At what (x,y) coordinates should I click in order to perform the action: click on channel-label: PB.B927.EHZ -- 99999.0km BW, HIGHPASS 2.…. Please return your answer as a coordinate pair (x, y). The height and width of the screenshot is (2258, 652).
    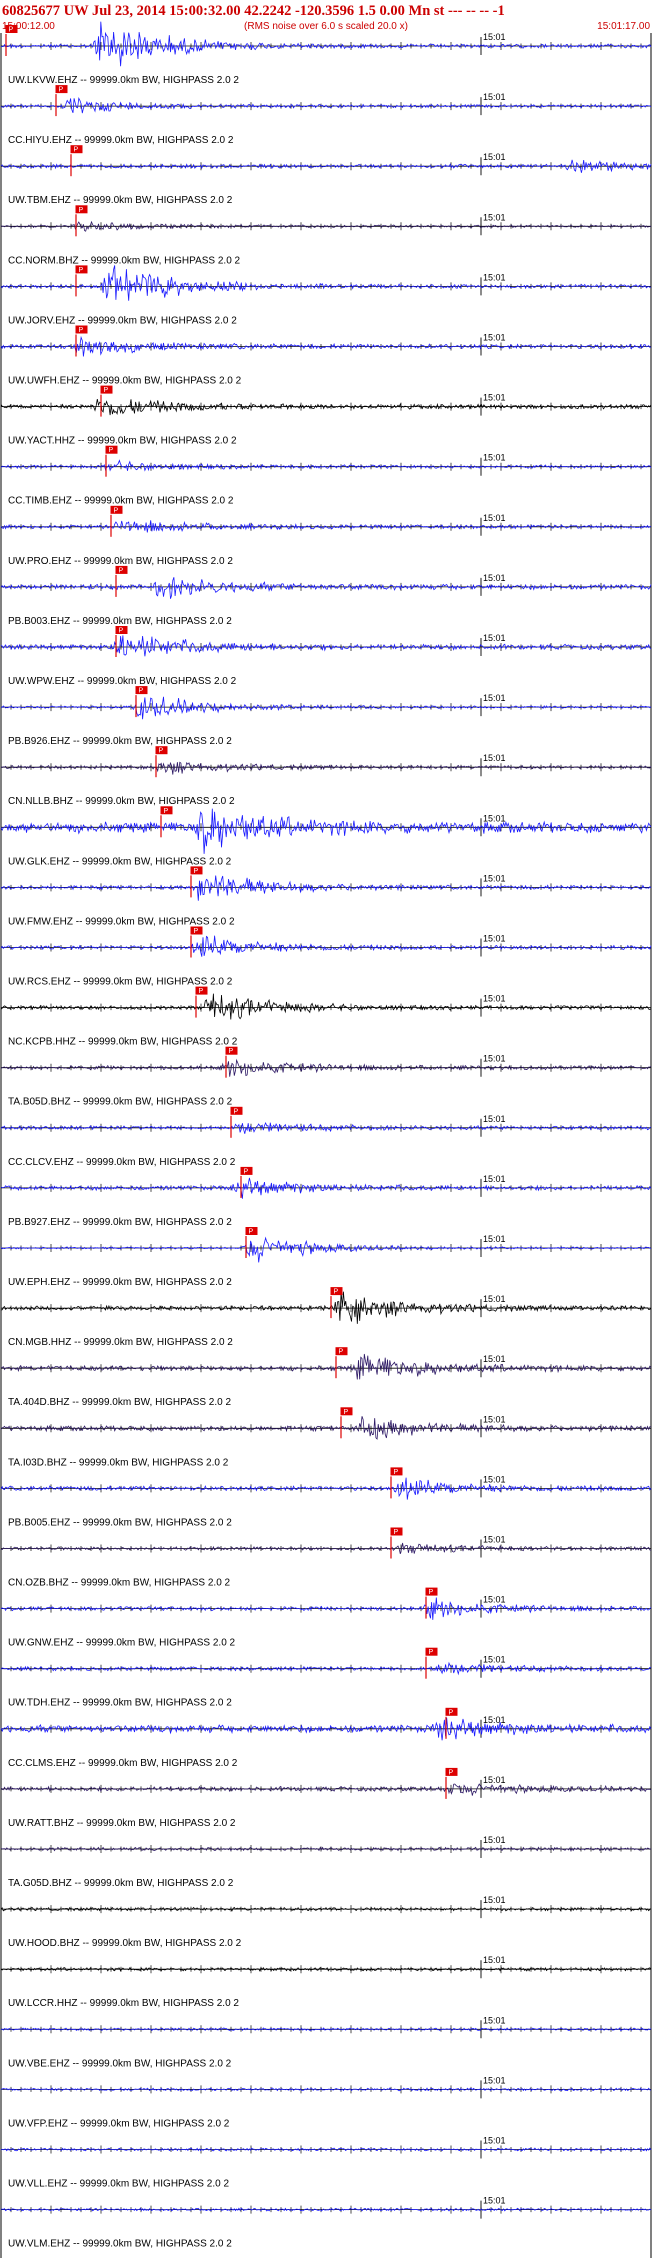
    Looking at the image, I should click on (120, 1222).